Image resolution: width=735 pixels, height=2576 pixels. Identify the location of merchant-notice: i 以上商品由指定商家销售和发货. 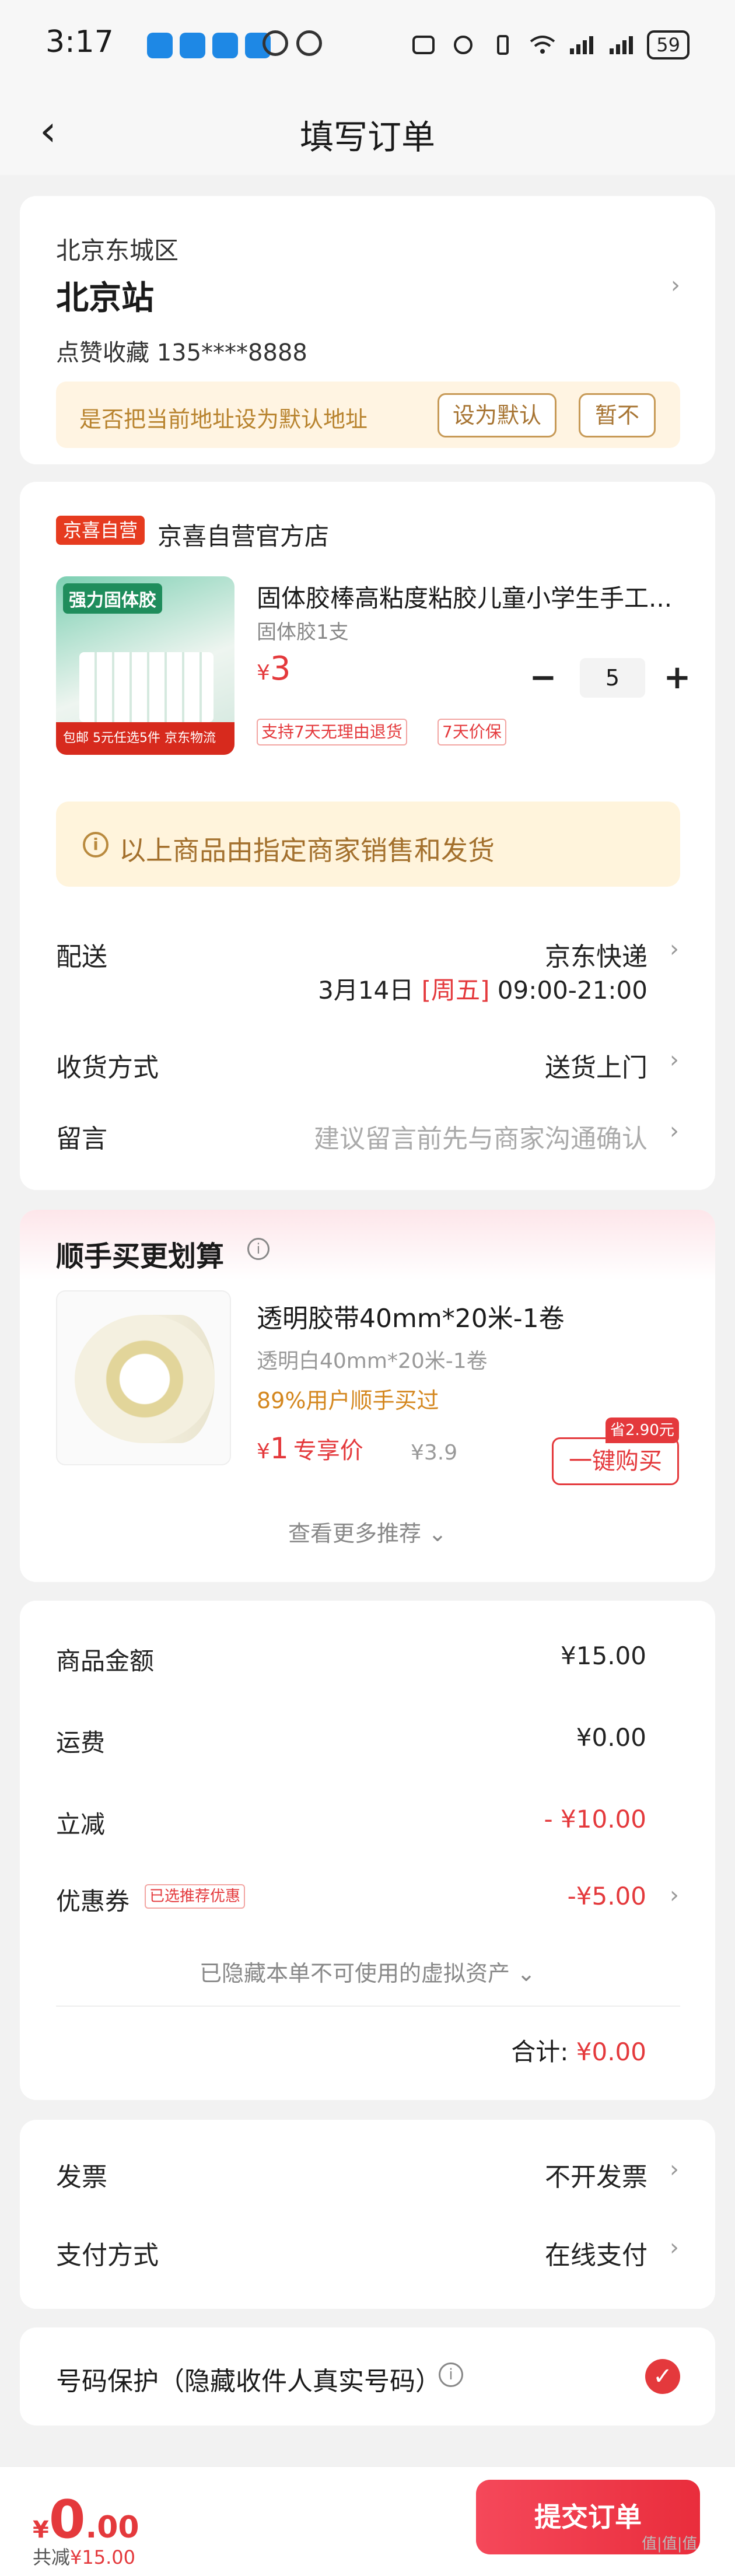
(368, 844).